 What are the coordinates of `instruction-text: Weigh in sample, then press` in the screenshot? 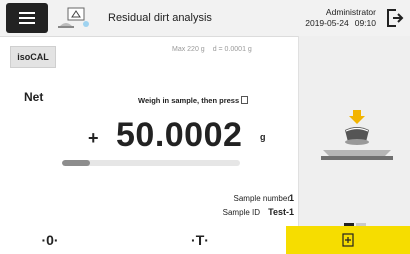 It's located at (193, 100).